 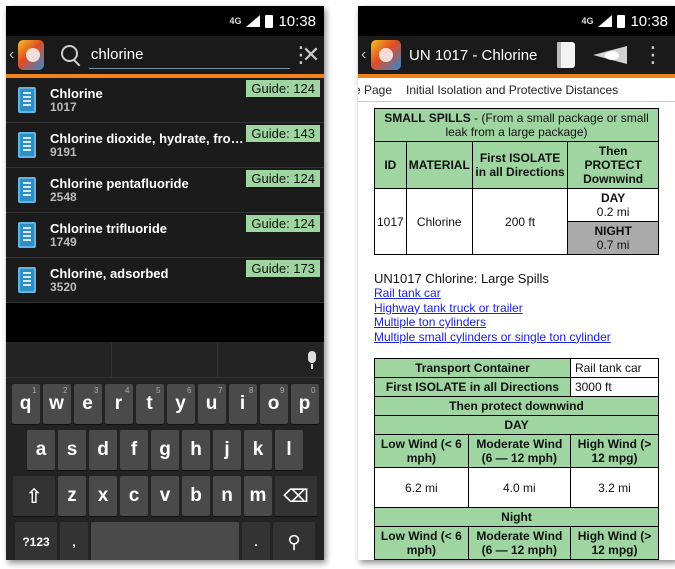 What do you see at coordinates (521, 308) in the screenshot?
I see `link-highway-tank-truck: Highway tank truck or trailer` at bounding box center [521, 308].